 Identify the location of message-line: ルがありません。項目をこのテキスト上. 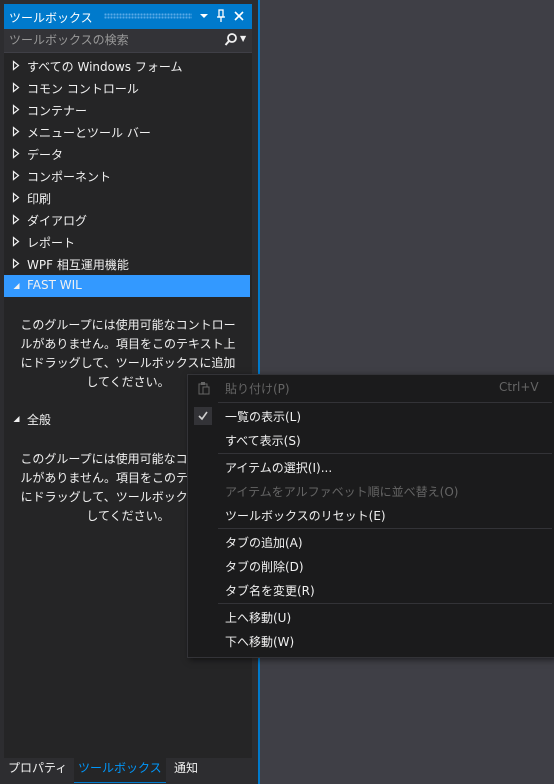
(128, 344).